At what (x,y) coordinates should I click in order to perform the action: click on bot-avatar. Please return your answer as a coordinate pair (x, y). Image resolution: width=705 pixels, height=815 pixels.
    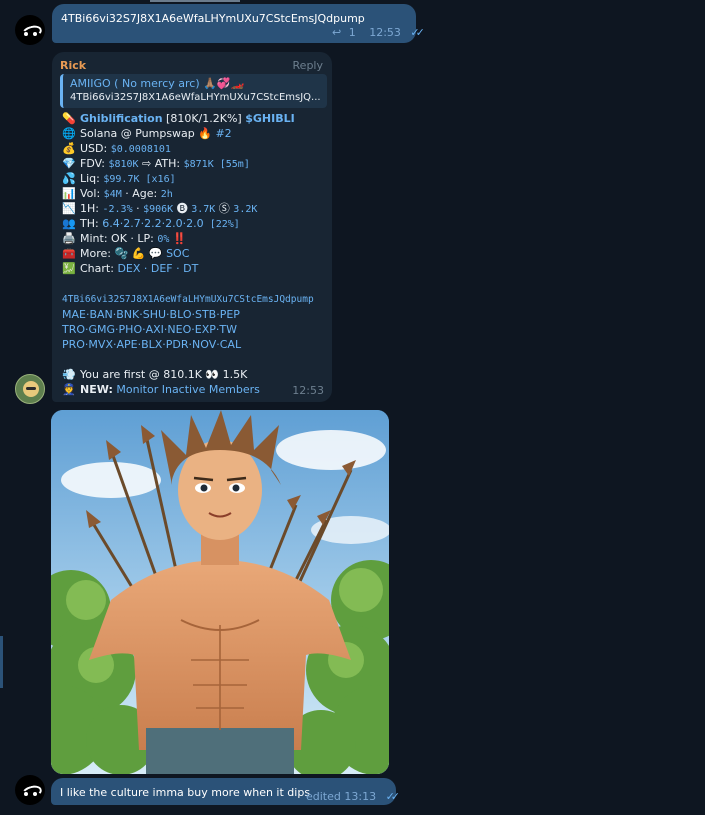
    Looking at the image, I should click on (30, 389).